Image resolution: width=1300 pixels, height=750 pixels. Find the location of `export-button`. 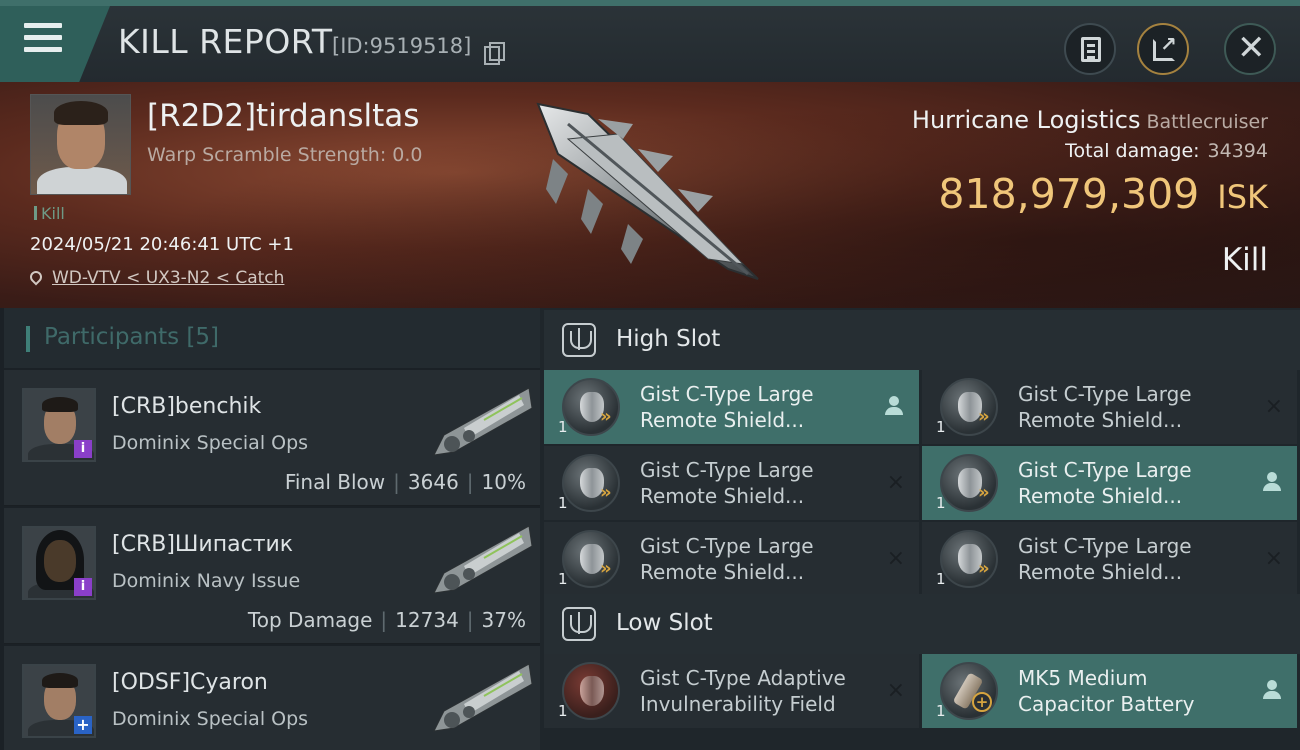

export-button is located at coordinates (1163, 49).